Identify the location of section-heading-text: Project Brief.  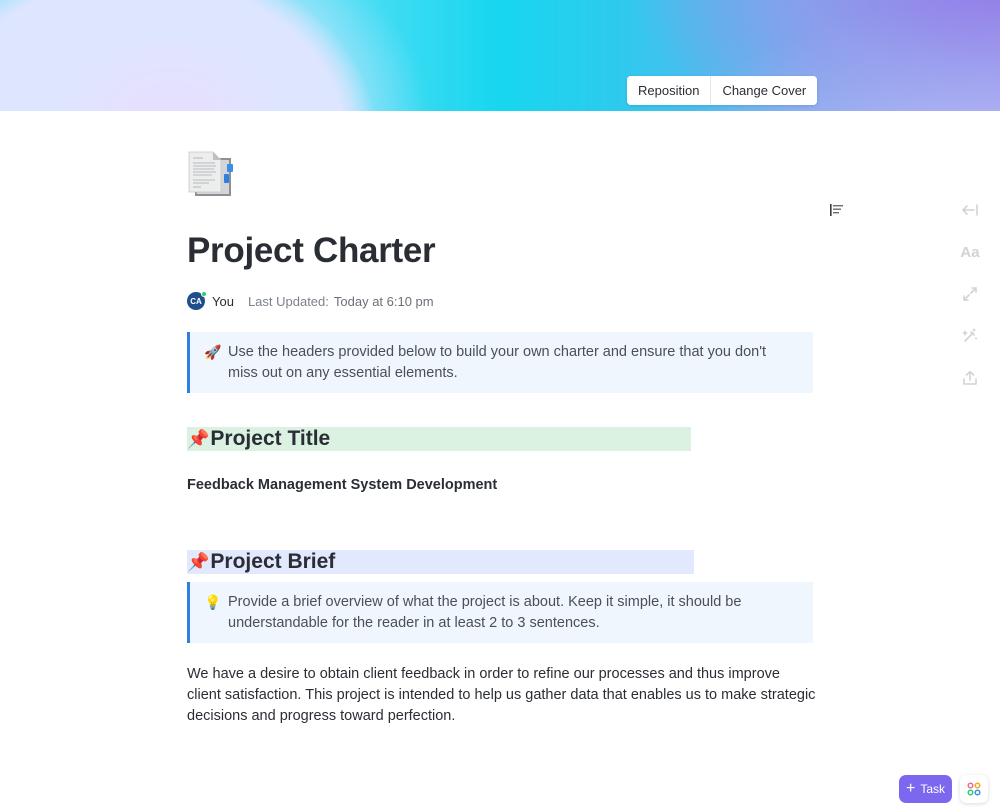
(273, 561).